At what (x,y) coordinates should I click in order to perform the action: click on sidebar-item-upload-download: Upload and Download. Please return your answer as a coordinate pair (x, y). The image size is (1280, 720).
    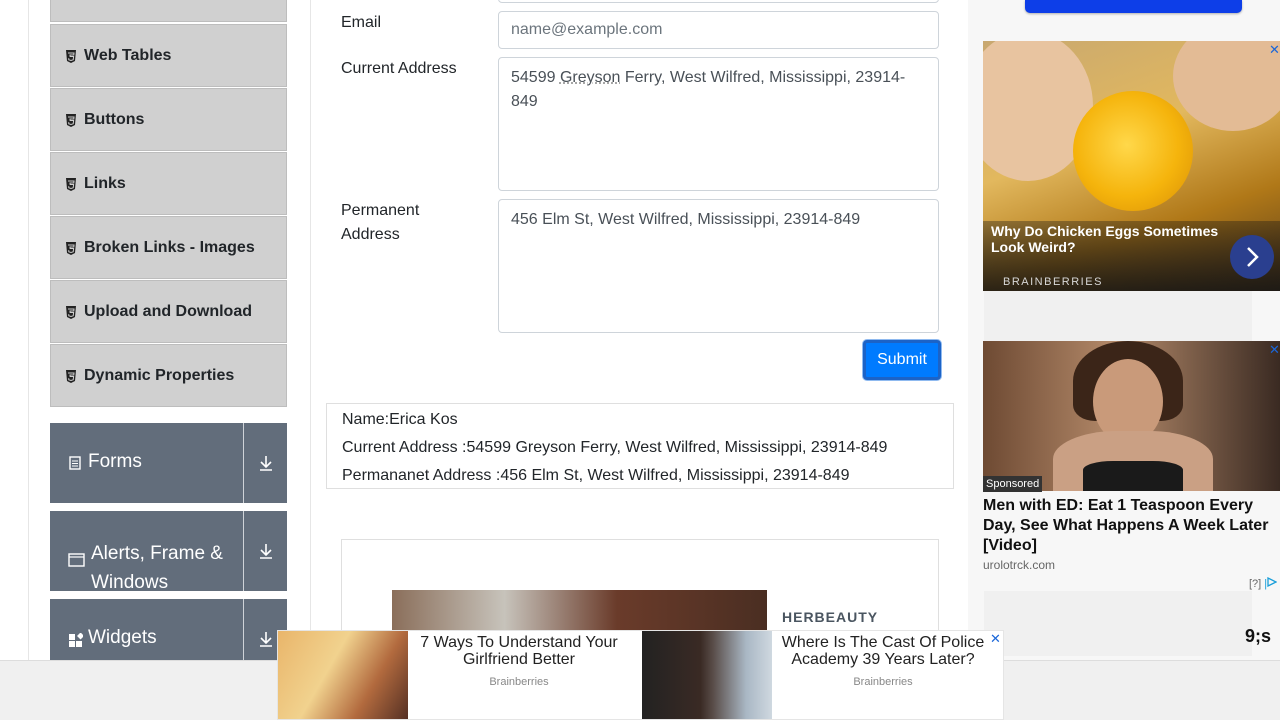
    Looking at the image, I should click on (168, 311).